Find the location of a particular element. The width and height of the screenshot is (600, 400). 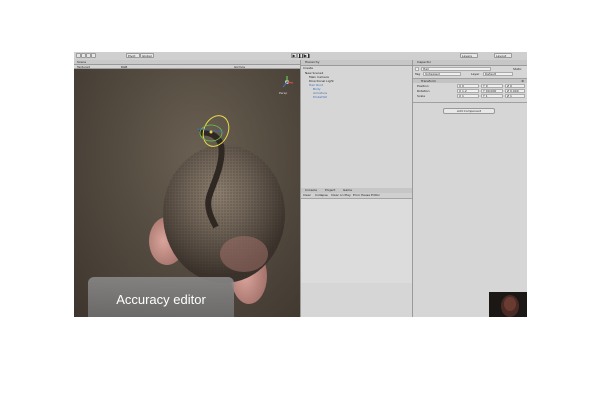

active-checkbox is located at coordinates (417, 69).